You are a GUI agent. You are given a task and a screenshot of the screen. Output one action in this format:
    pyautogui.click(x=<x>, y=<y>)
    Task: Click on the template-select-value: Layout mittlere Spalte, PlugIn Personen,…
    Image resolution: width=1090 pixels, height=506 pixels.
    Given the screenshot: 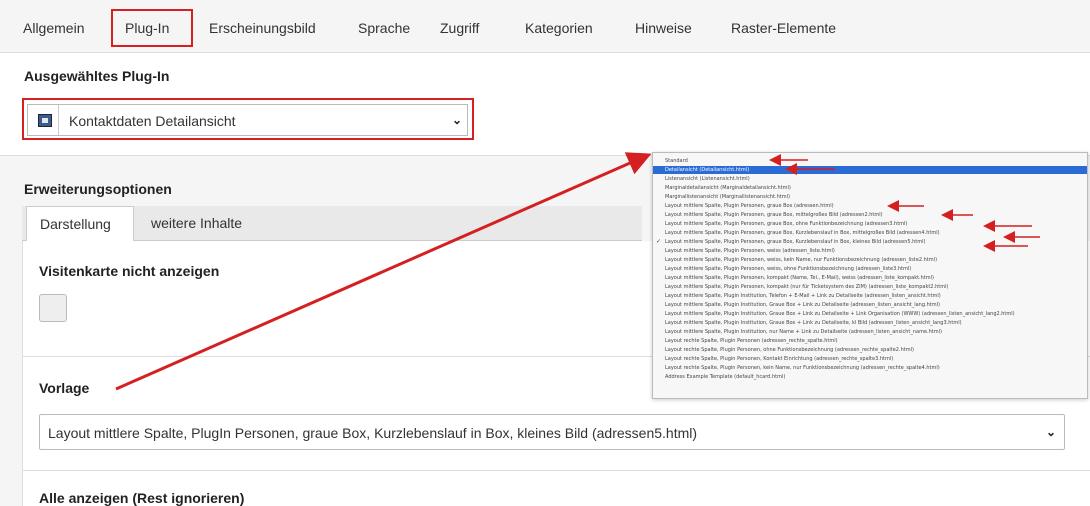 What is the action you would take?
    pyautogui.click(x=373, y=433)
    